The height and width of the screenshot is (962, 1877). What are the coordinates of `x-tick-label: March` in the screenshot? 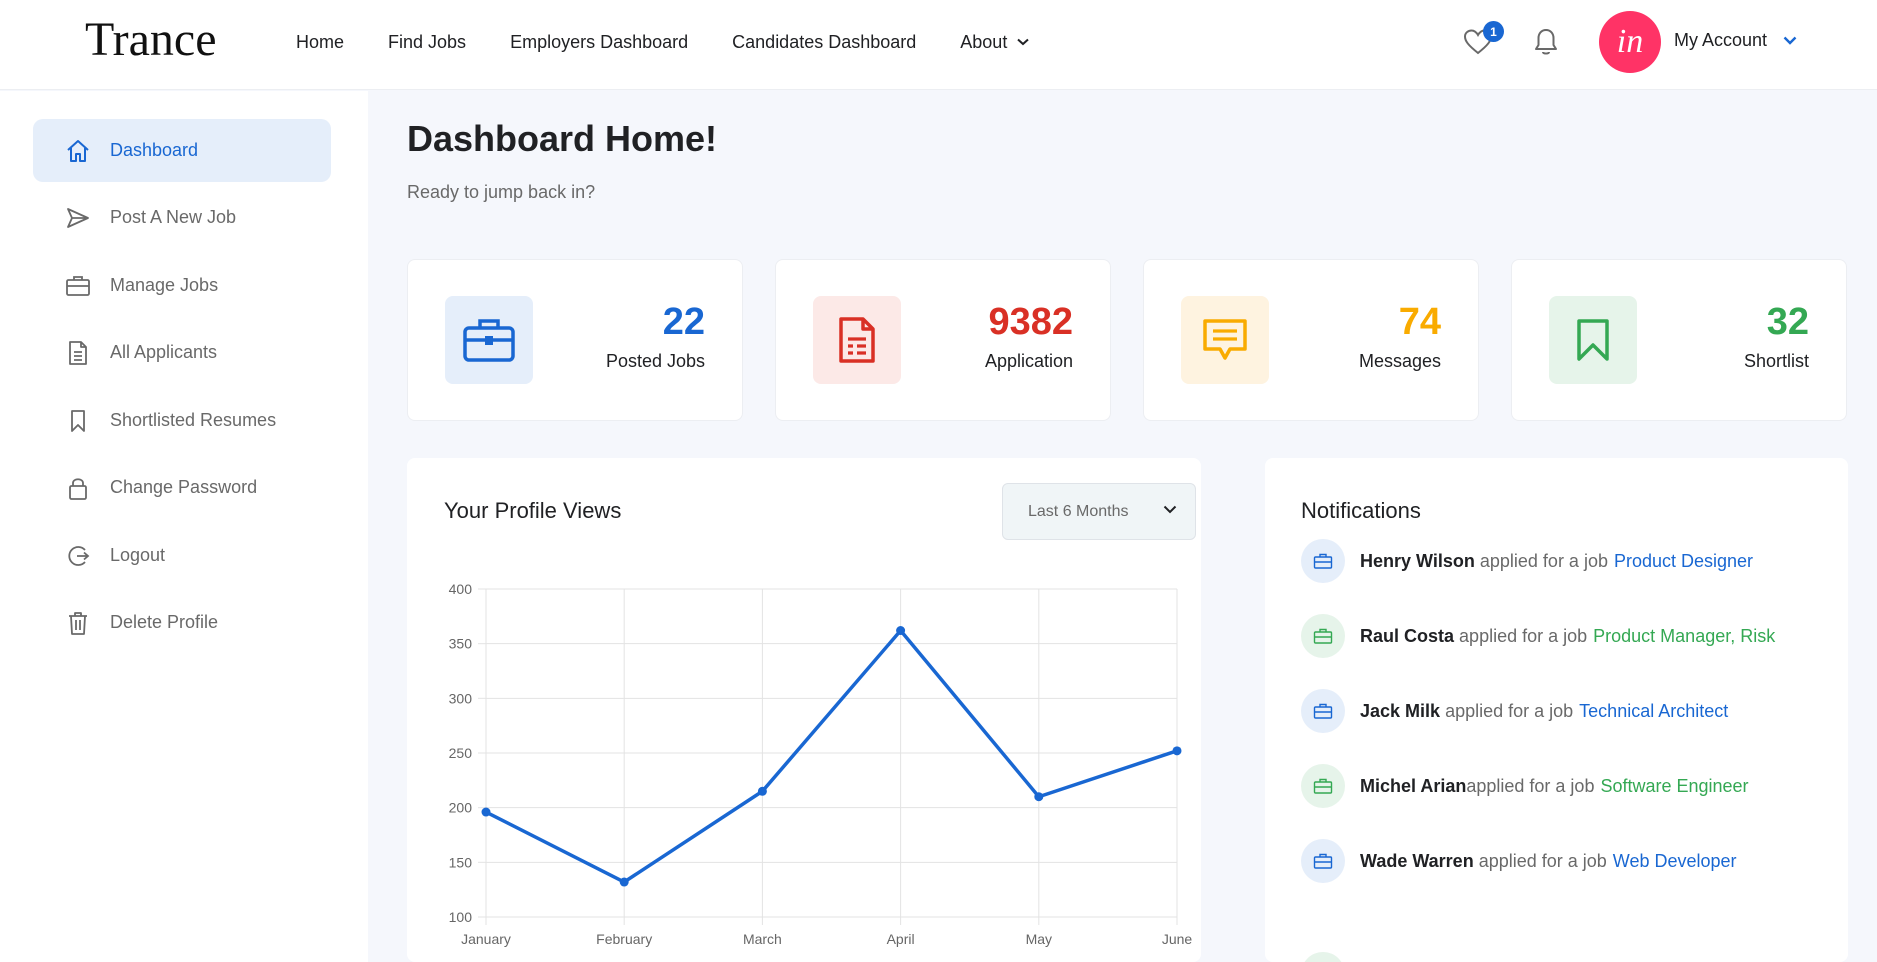 It's located at (762, 939).